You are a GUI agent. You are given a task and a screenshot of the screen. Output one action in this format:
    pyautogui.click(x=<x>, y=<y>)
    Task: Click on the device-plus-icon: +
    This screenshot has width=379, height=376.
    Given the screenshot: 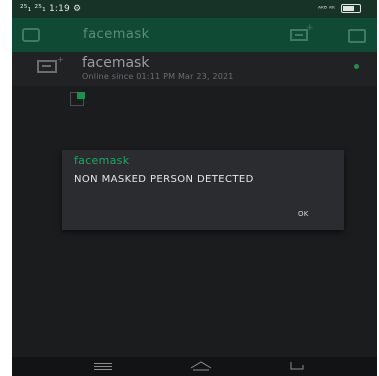 What is the action you would take?
    pyautogui.click(x=60, y=59)
    